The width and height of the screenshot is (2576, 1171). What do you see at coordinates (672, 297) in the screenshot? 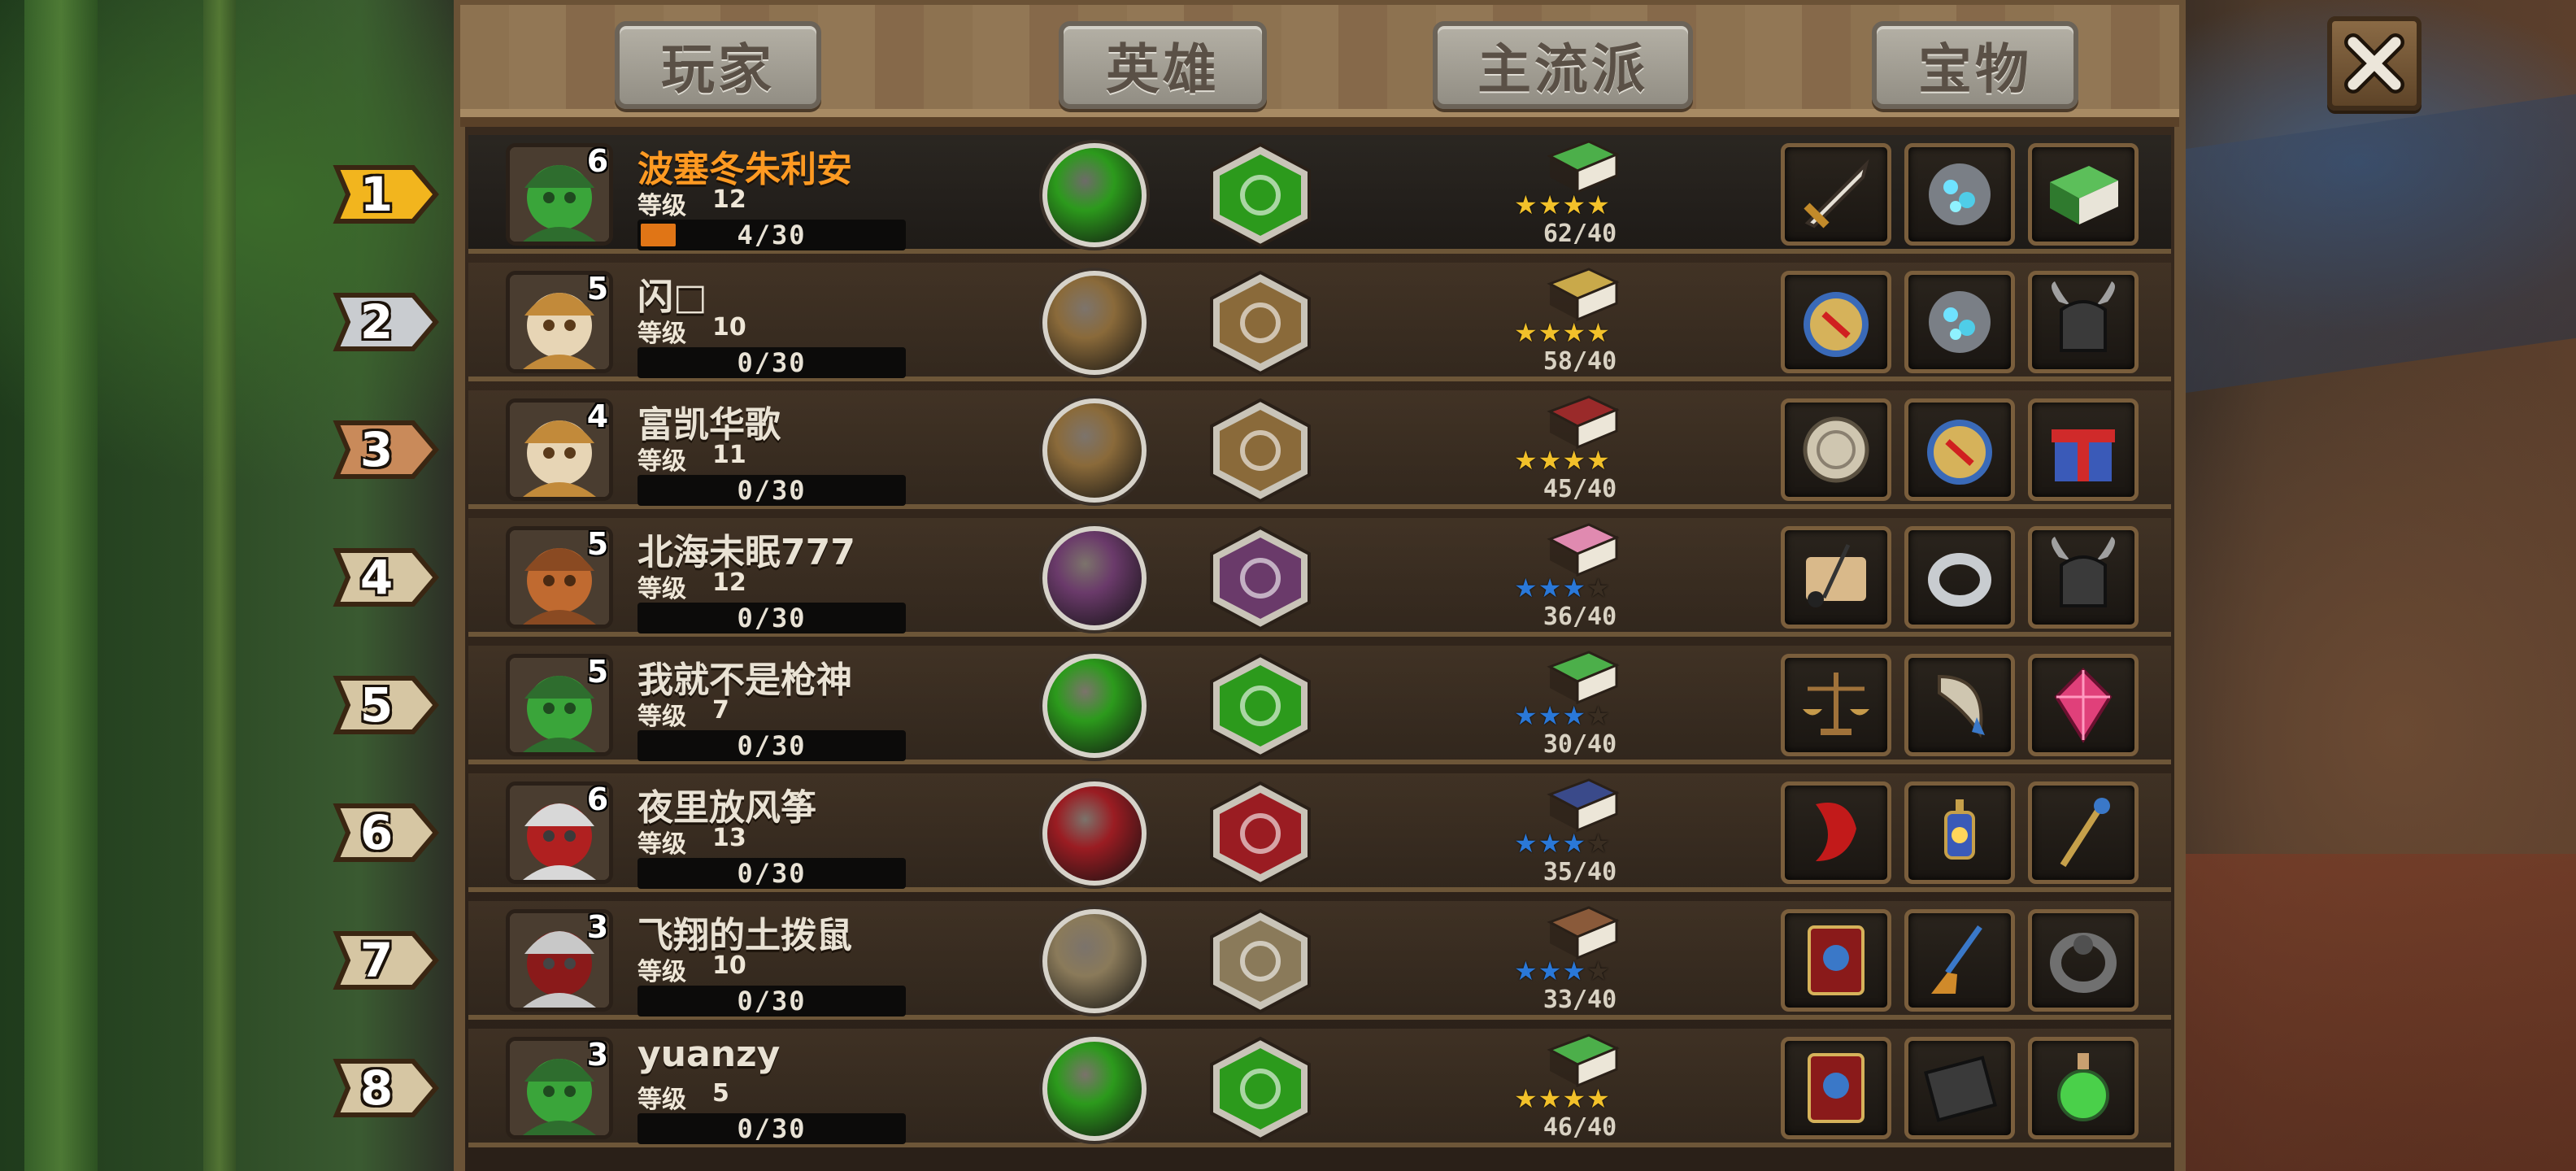
I see `player-name: 闪□` at bounding box center [672, 297].